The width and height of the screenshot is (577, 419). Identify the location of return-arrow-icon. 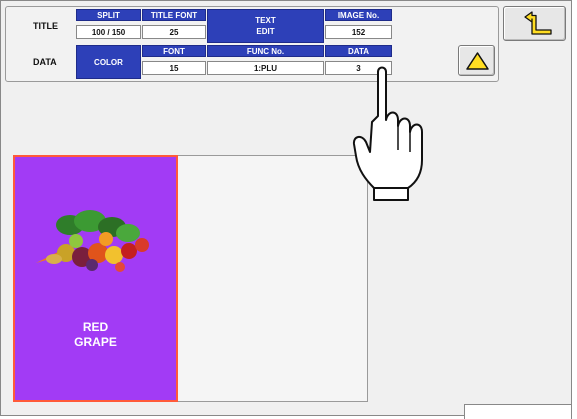
(538, 23).